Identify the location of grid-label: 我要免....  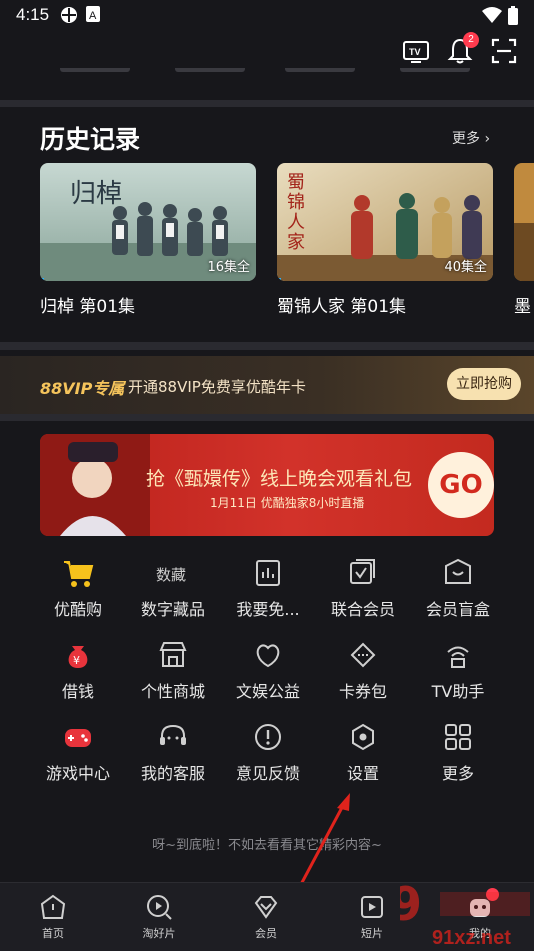
(268, 609).